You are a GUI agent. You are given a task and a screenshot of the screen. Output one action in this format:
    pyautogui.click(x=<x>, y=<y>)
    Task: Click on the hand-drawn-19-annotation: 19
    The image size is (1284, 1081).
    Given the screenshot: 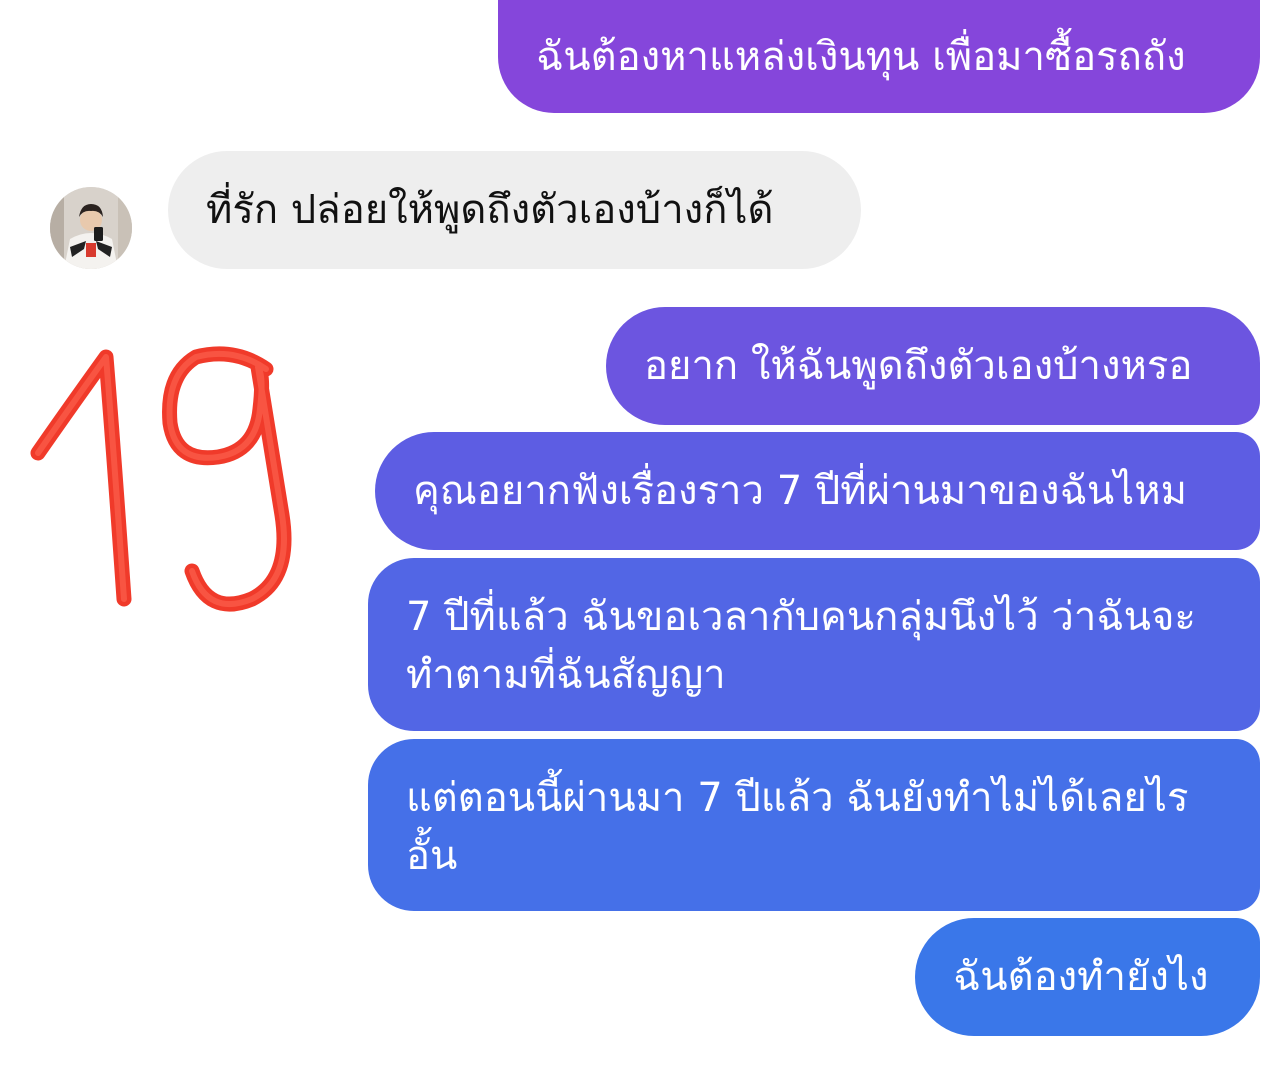 What is the action you would take?
    pyautogui.click(x=161, y=479)
    